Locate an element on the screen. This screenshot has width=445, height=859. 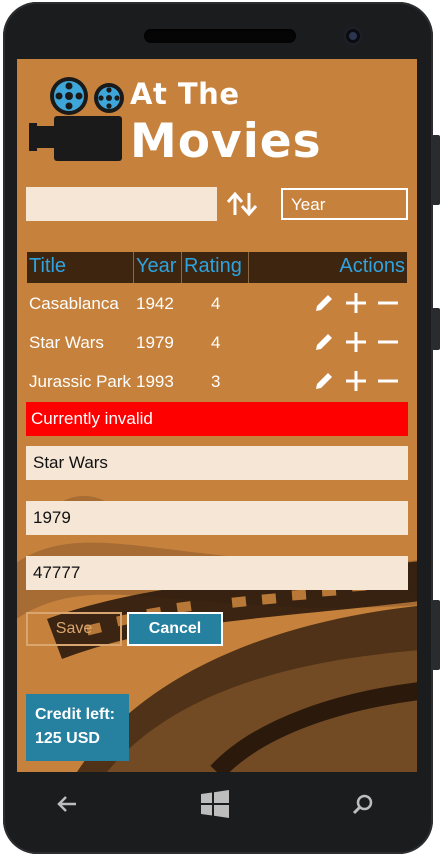
row-year: 1942 is located at coordinates (155, 303).